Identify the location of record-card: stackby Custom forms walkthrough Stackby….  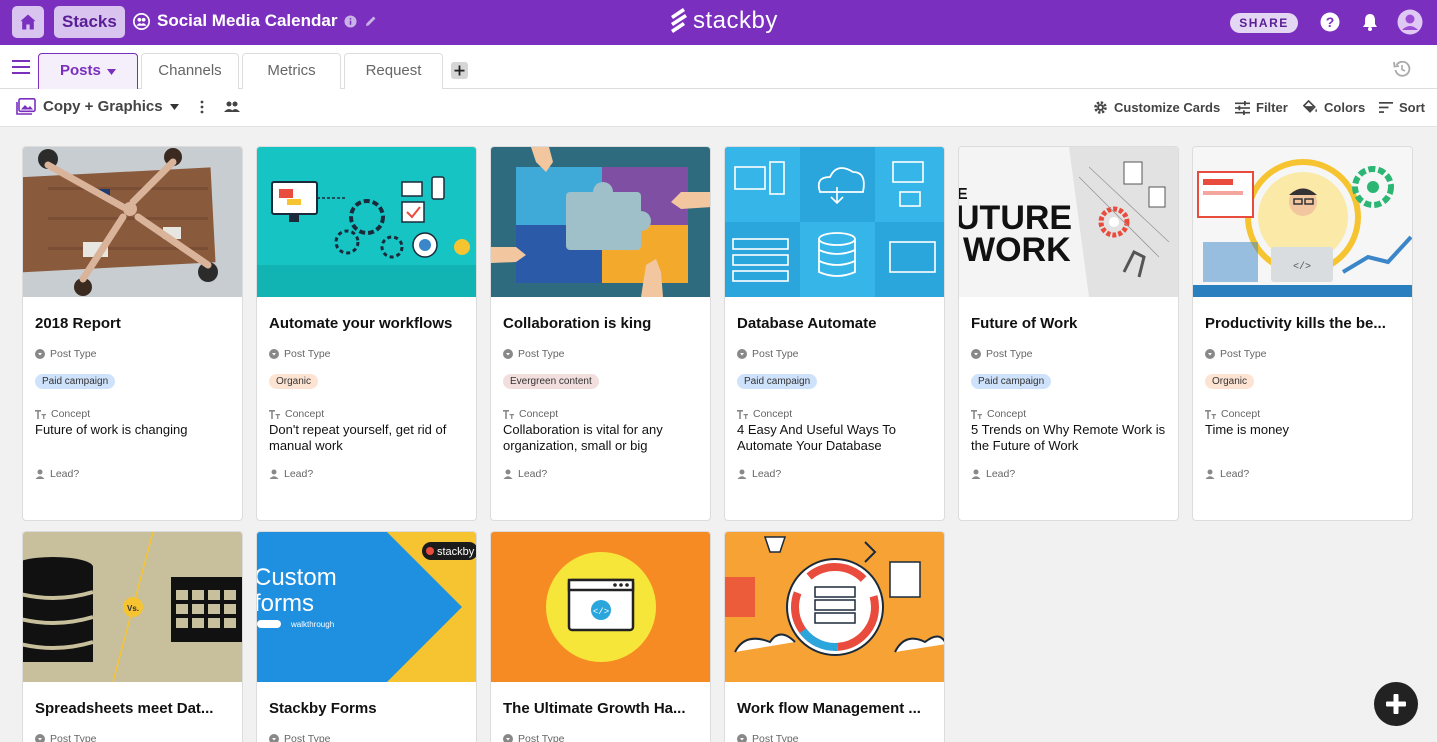
(366, 636).